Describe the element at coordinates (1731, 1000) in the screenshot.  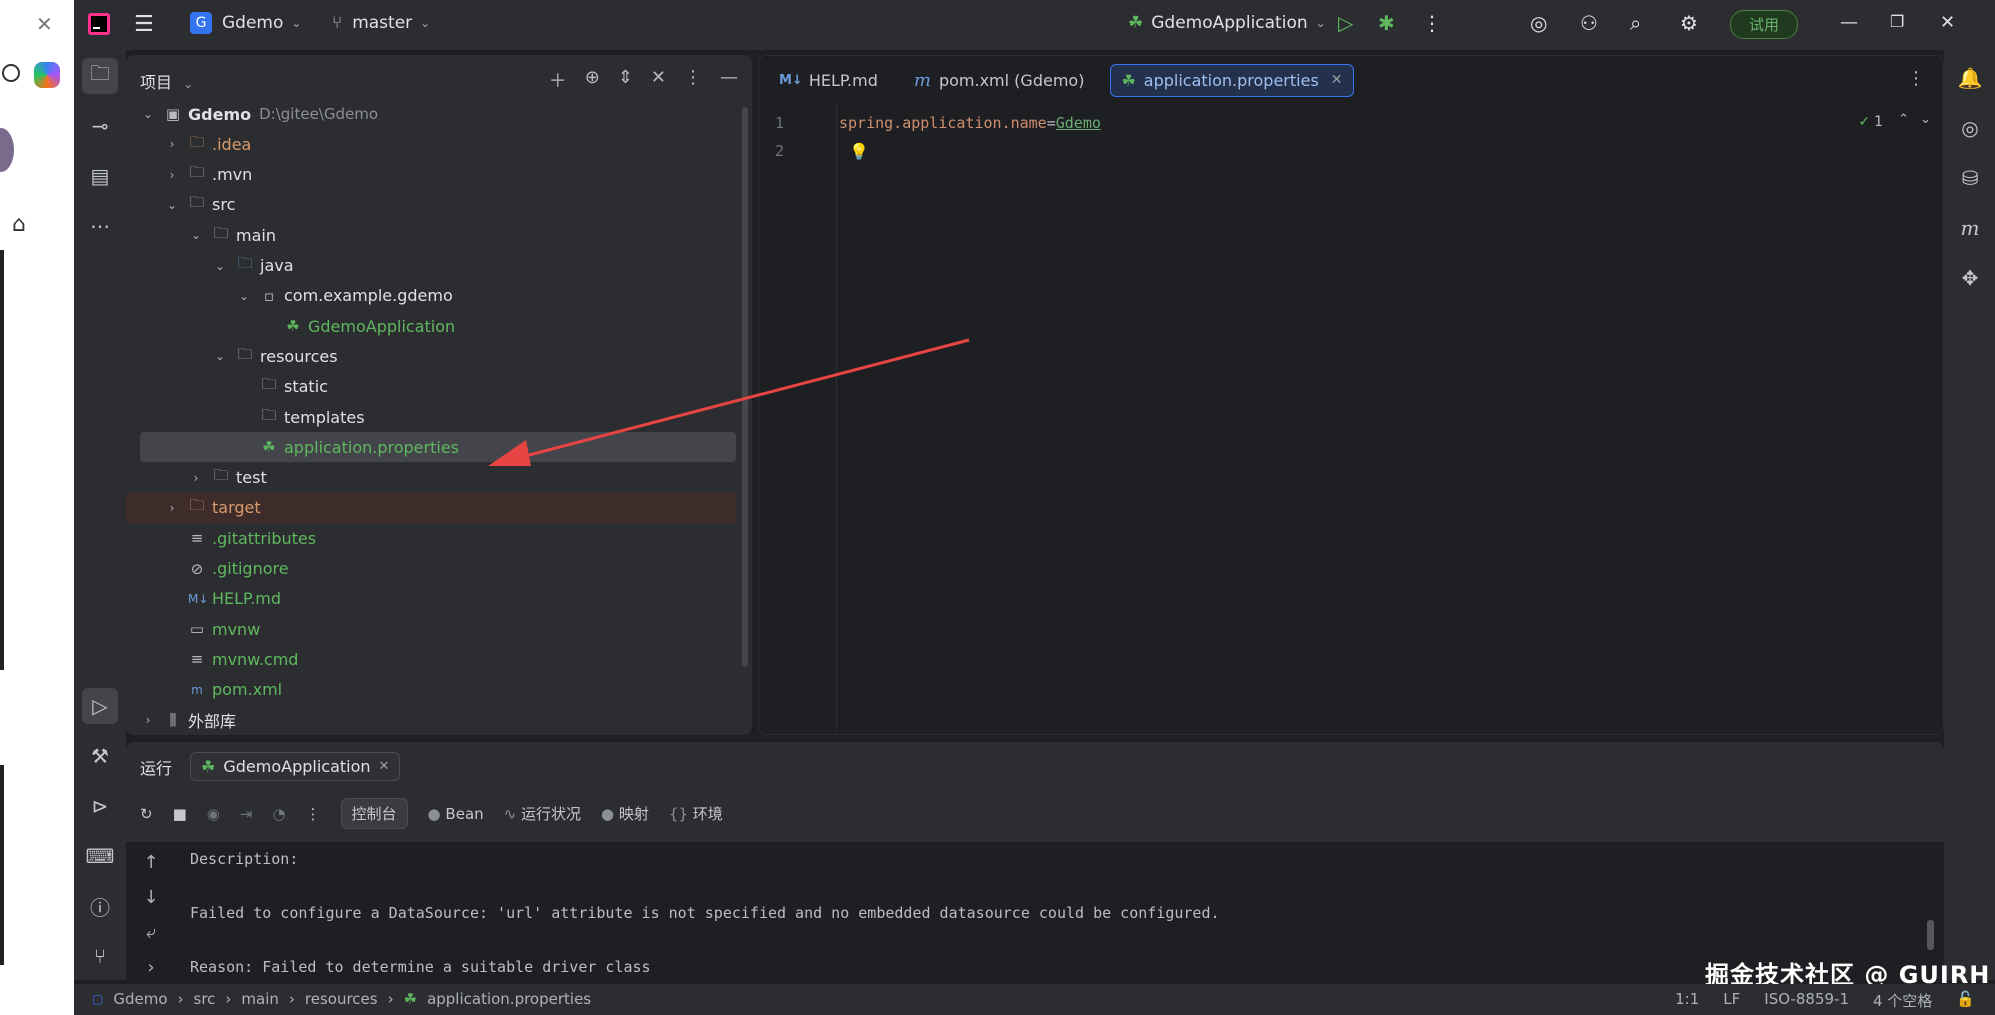
I see `line-separator: LF` at that location.